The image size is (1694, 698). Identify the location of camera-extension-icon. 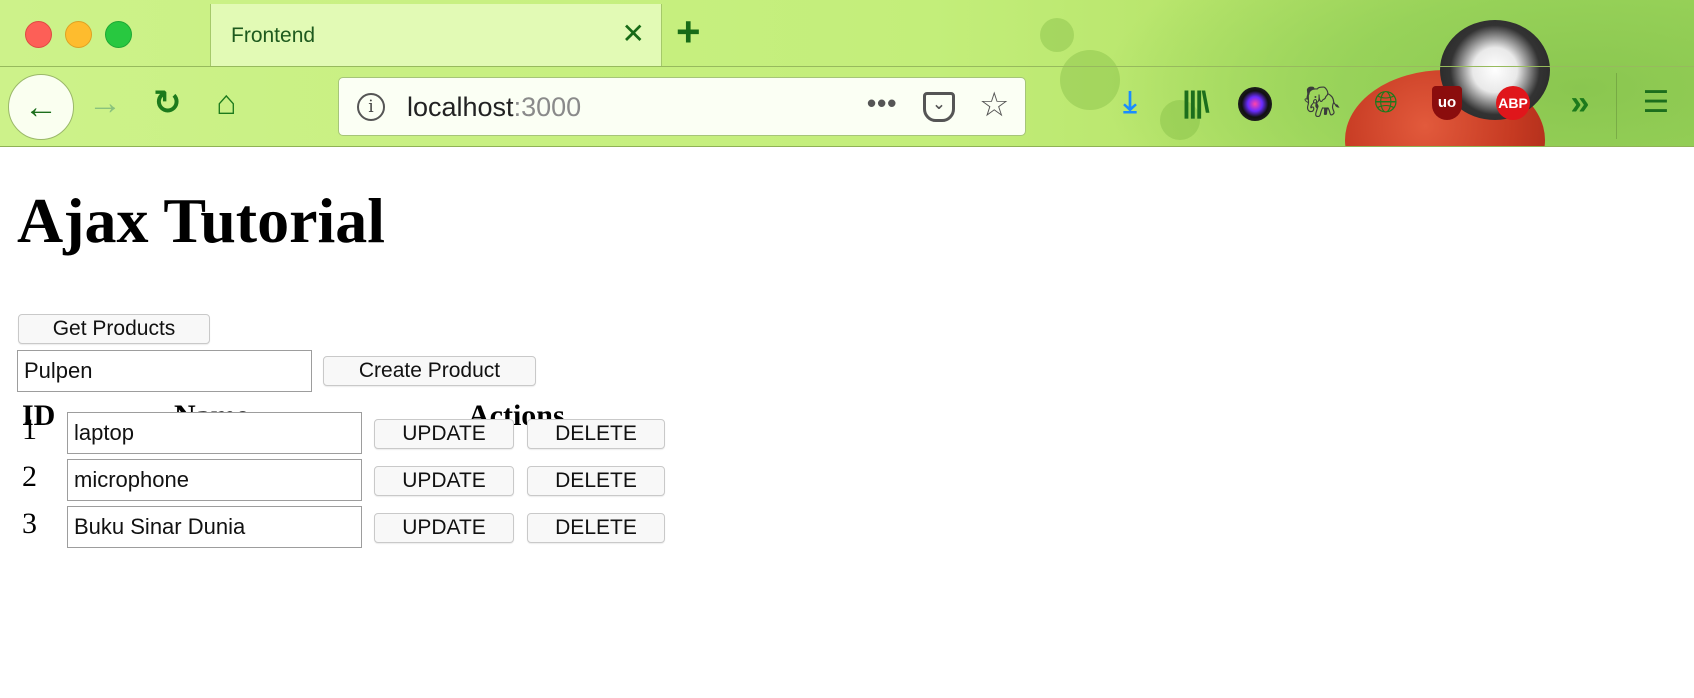
(1255, 104).